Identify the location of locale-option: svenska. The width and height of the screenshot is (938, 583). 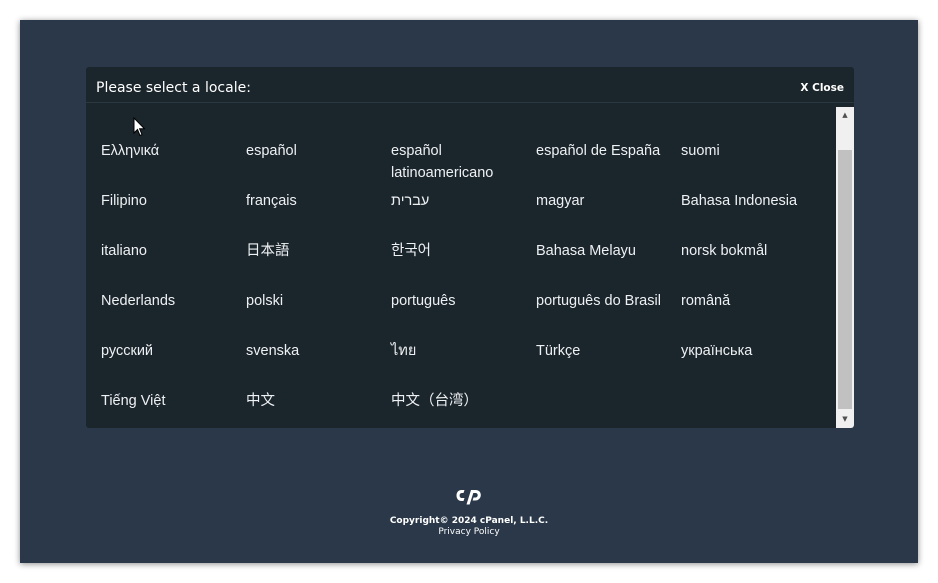
(318, 365).